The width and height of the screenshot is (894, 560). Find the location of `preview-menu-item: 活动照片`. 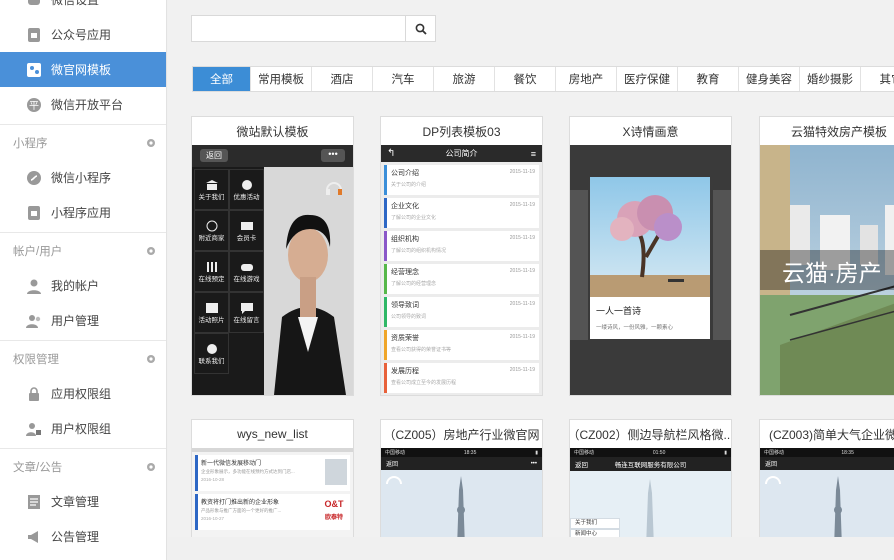

preview-menu-item: 活动照片 is located at coordinates (211, 312).